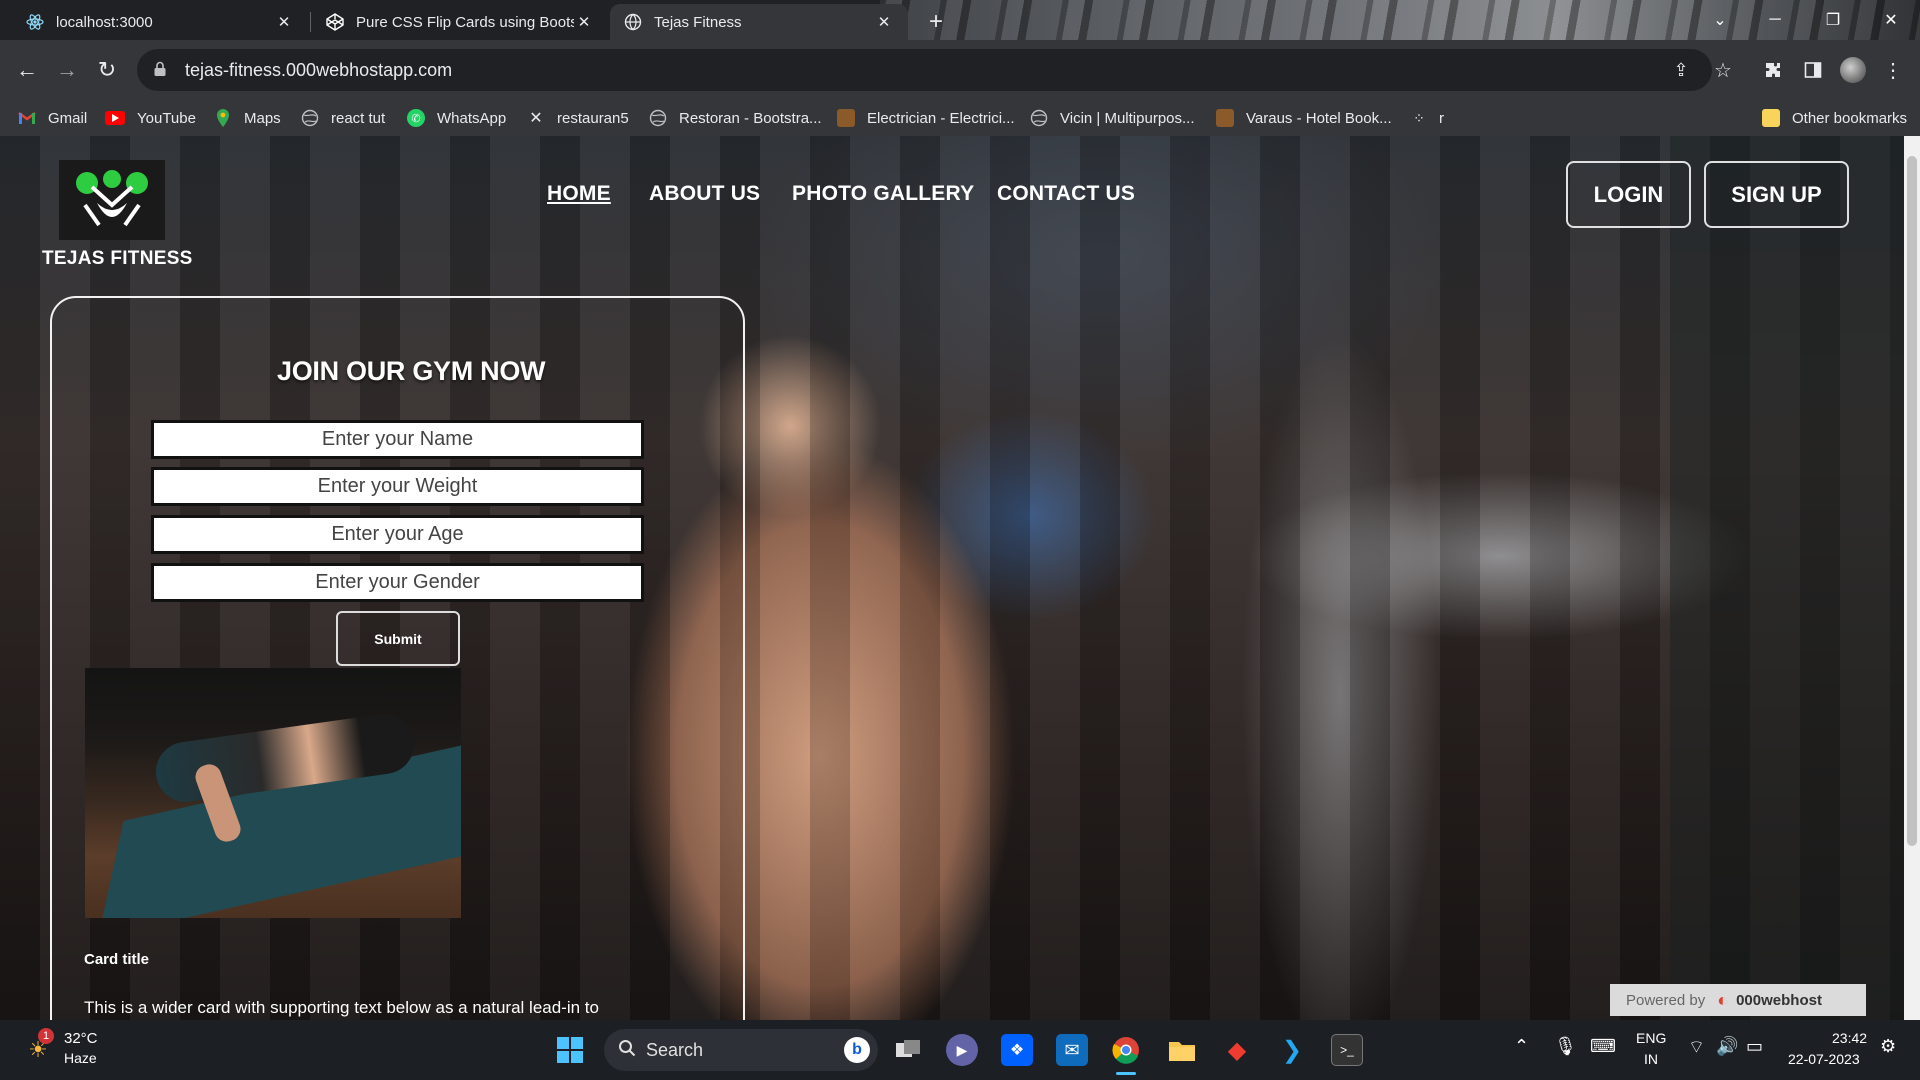 The width and height of the screenshot is (1920, 1080). What do you see at coordinates (1292, 1050) in the screenshot?
I see `vscode-icon: ❯` at bounding box center [1292, 1050].